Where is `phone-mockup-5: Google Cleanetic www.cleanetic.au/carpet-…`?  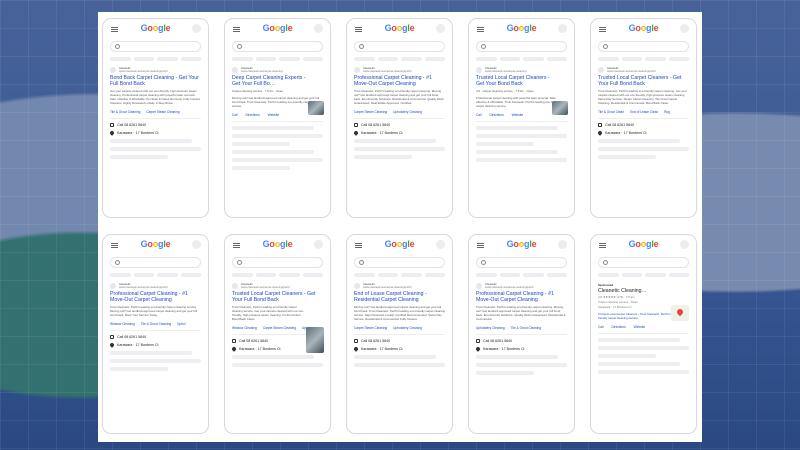
phone-mockup-5: Google Cleanetic www.cleanetic.au/carpet-… is located at coordinates (643, 118).